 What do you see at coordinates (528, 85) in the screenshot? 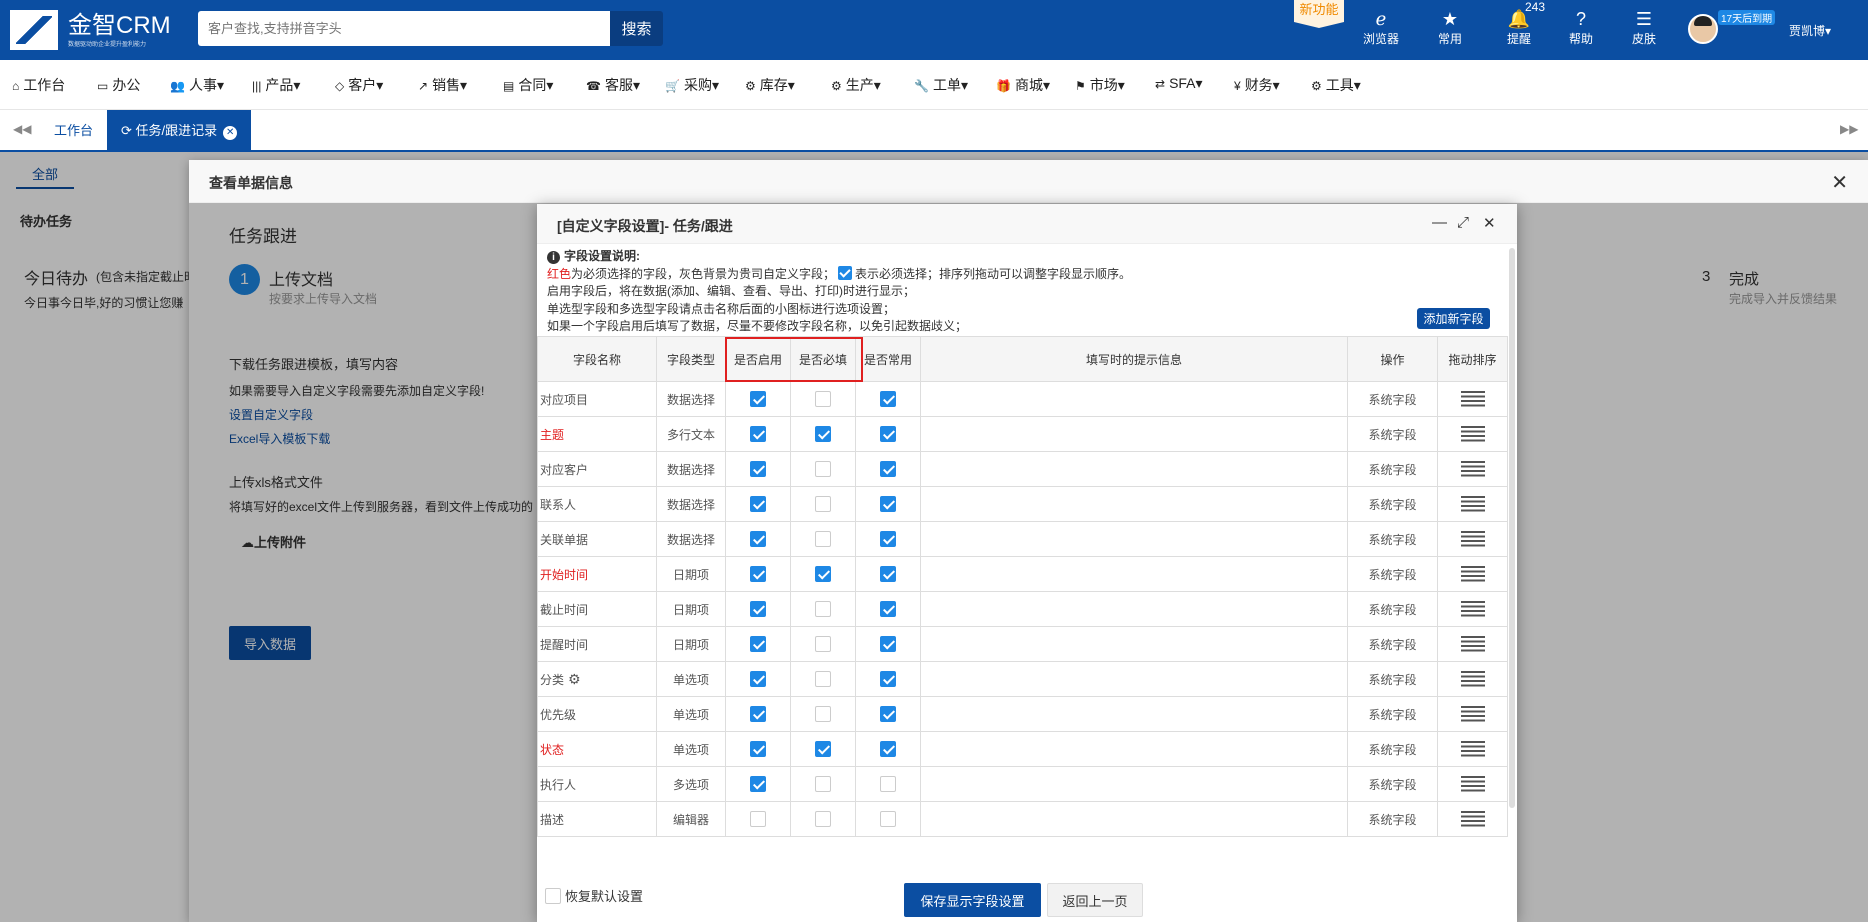
I see `menu-contract: ▤ 合同▾` at bounding box center [528, 85].